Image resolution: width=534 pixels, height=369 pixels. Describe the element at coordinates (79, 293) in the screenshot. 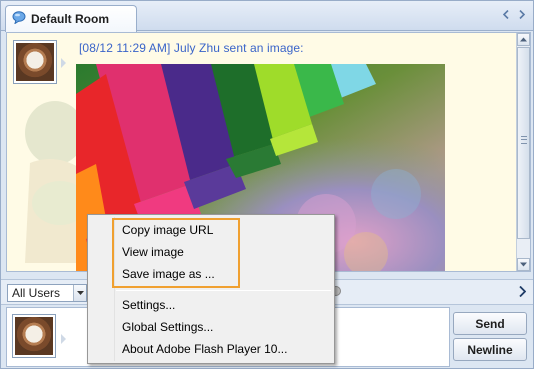

I see `chevron-down-icon` at that location.